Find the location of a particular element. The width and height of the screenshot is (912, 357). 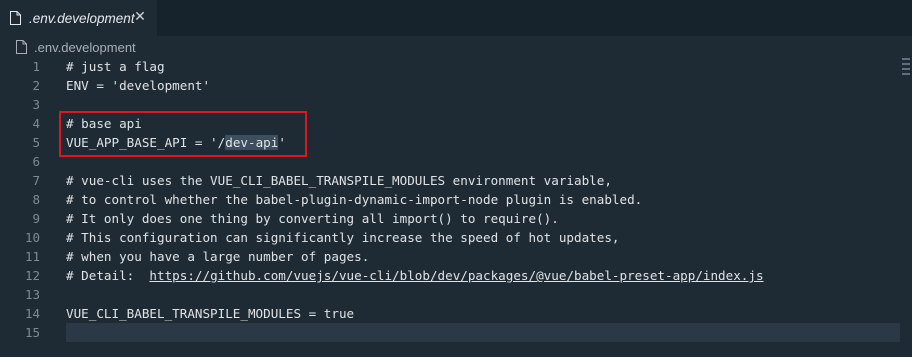

line-number: 7 is located at coordinates (36, 180).